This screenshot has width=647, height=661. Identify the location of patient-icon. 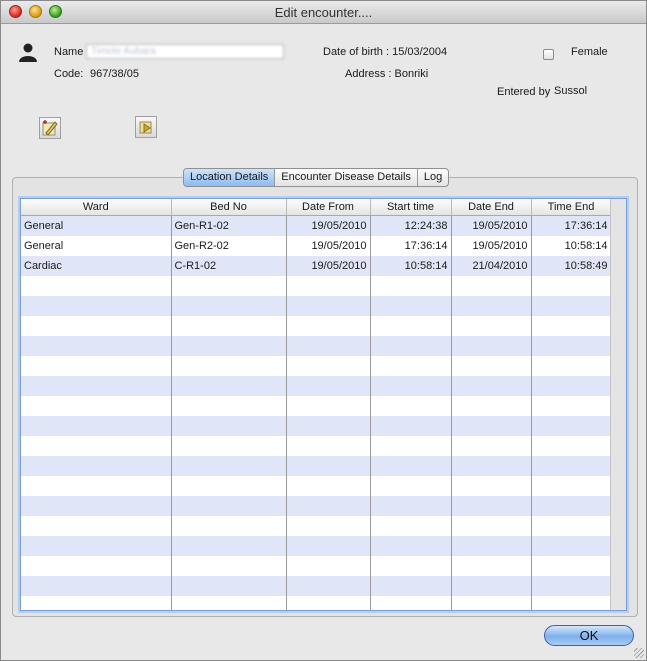
(28, 52).